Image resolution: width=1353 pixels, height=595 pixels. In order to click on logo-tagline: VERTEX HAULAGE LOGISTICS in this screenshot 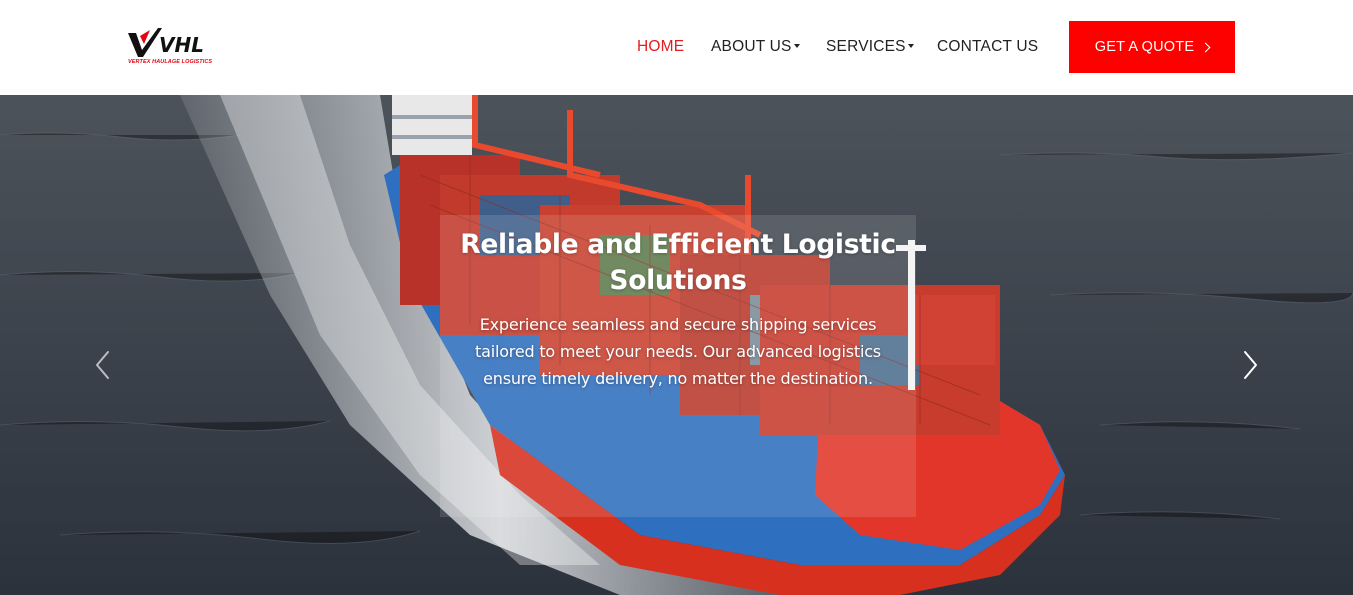, I will do `click(170, 62)`.